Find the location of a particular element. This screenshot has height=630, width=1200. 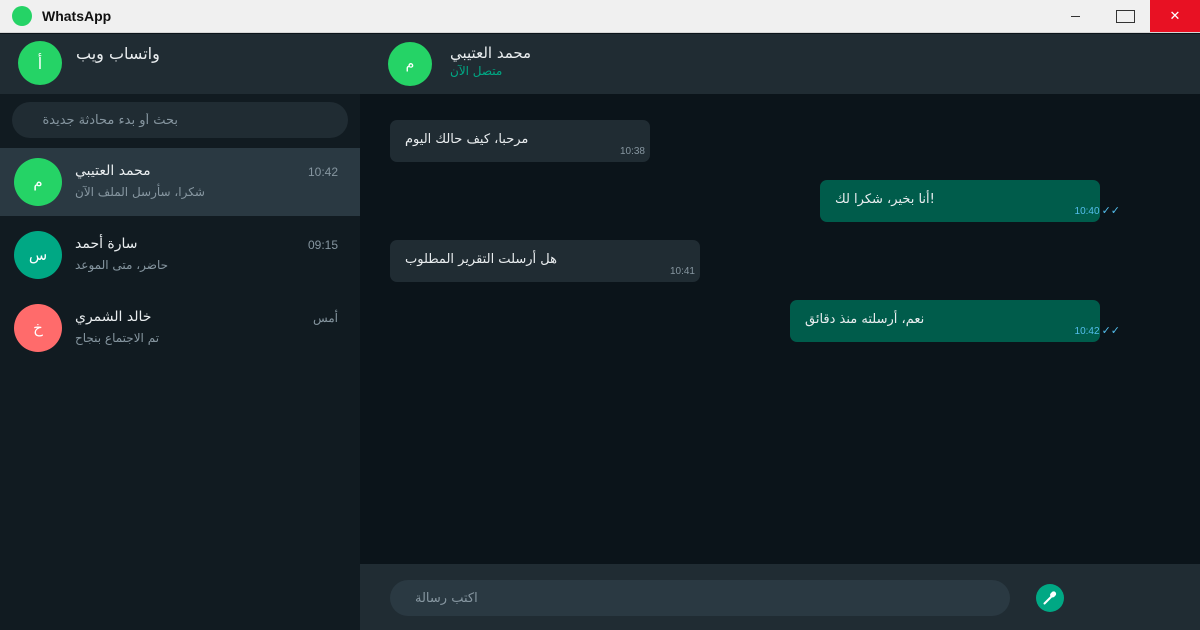

chat-list-item: خ خالد الشمري تم الاجتماع بنجاح أمس is located at coordinates (180, 328).